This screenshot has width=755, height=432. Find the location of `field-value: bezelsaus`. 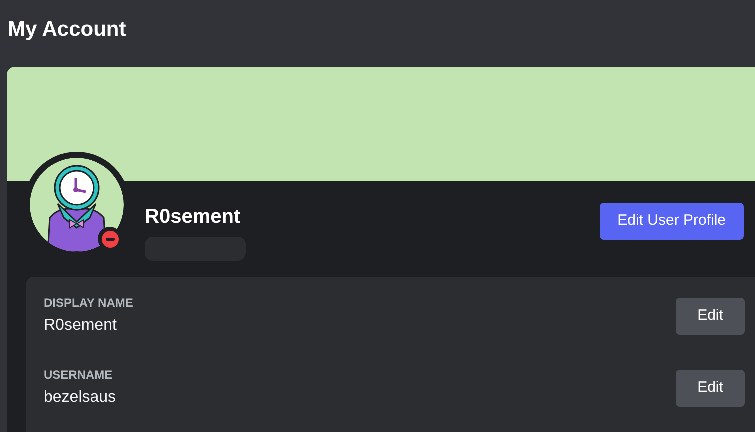

field-value: bezelsaus is located at coordinates (80, 398).